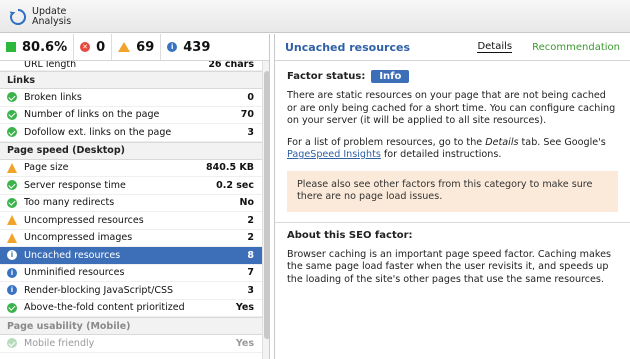  I want to click on scrollbar-thumb, so click(266, 205).